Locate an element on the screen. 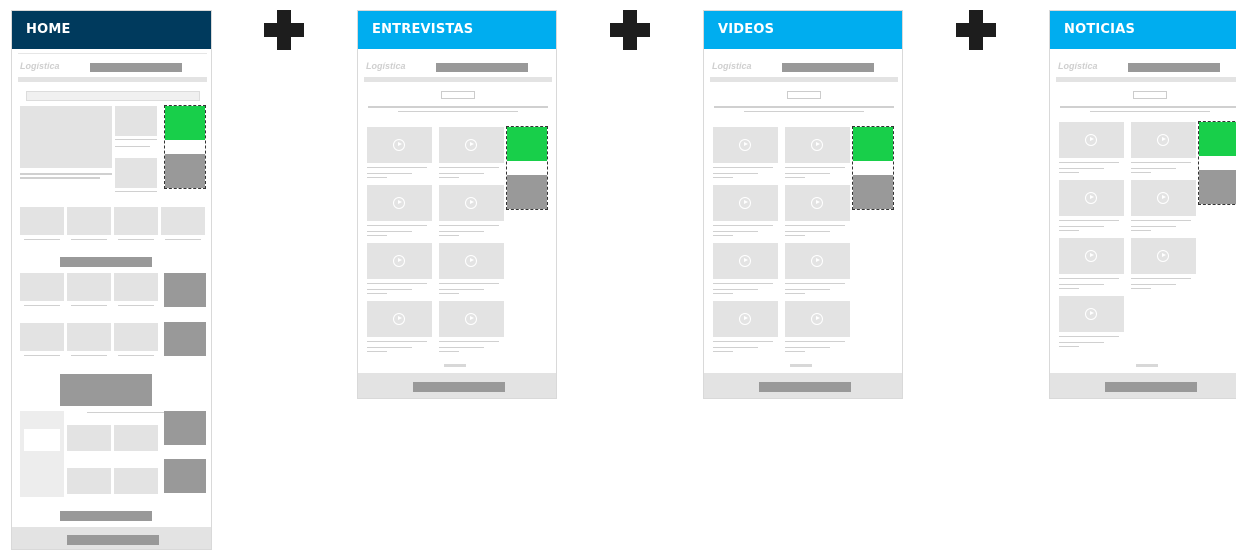 The image size is (1236, 550). noticias-wireframe: NOTICIAS Logística is located at coordinates (1142, 204).